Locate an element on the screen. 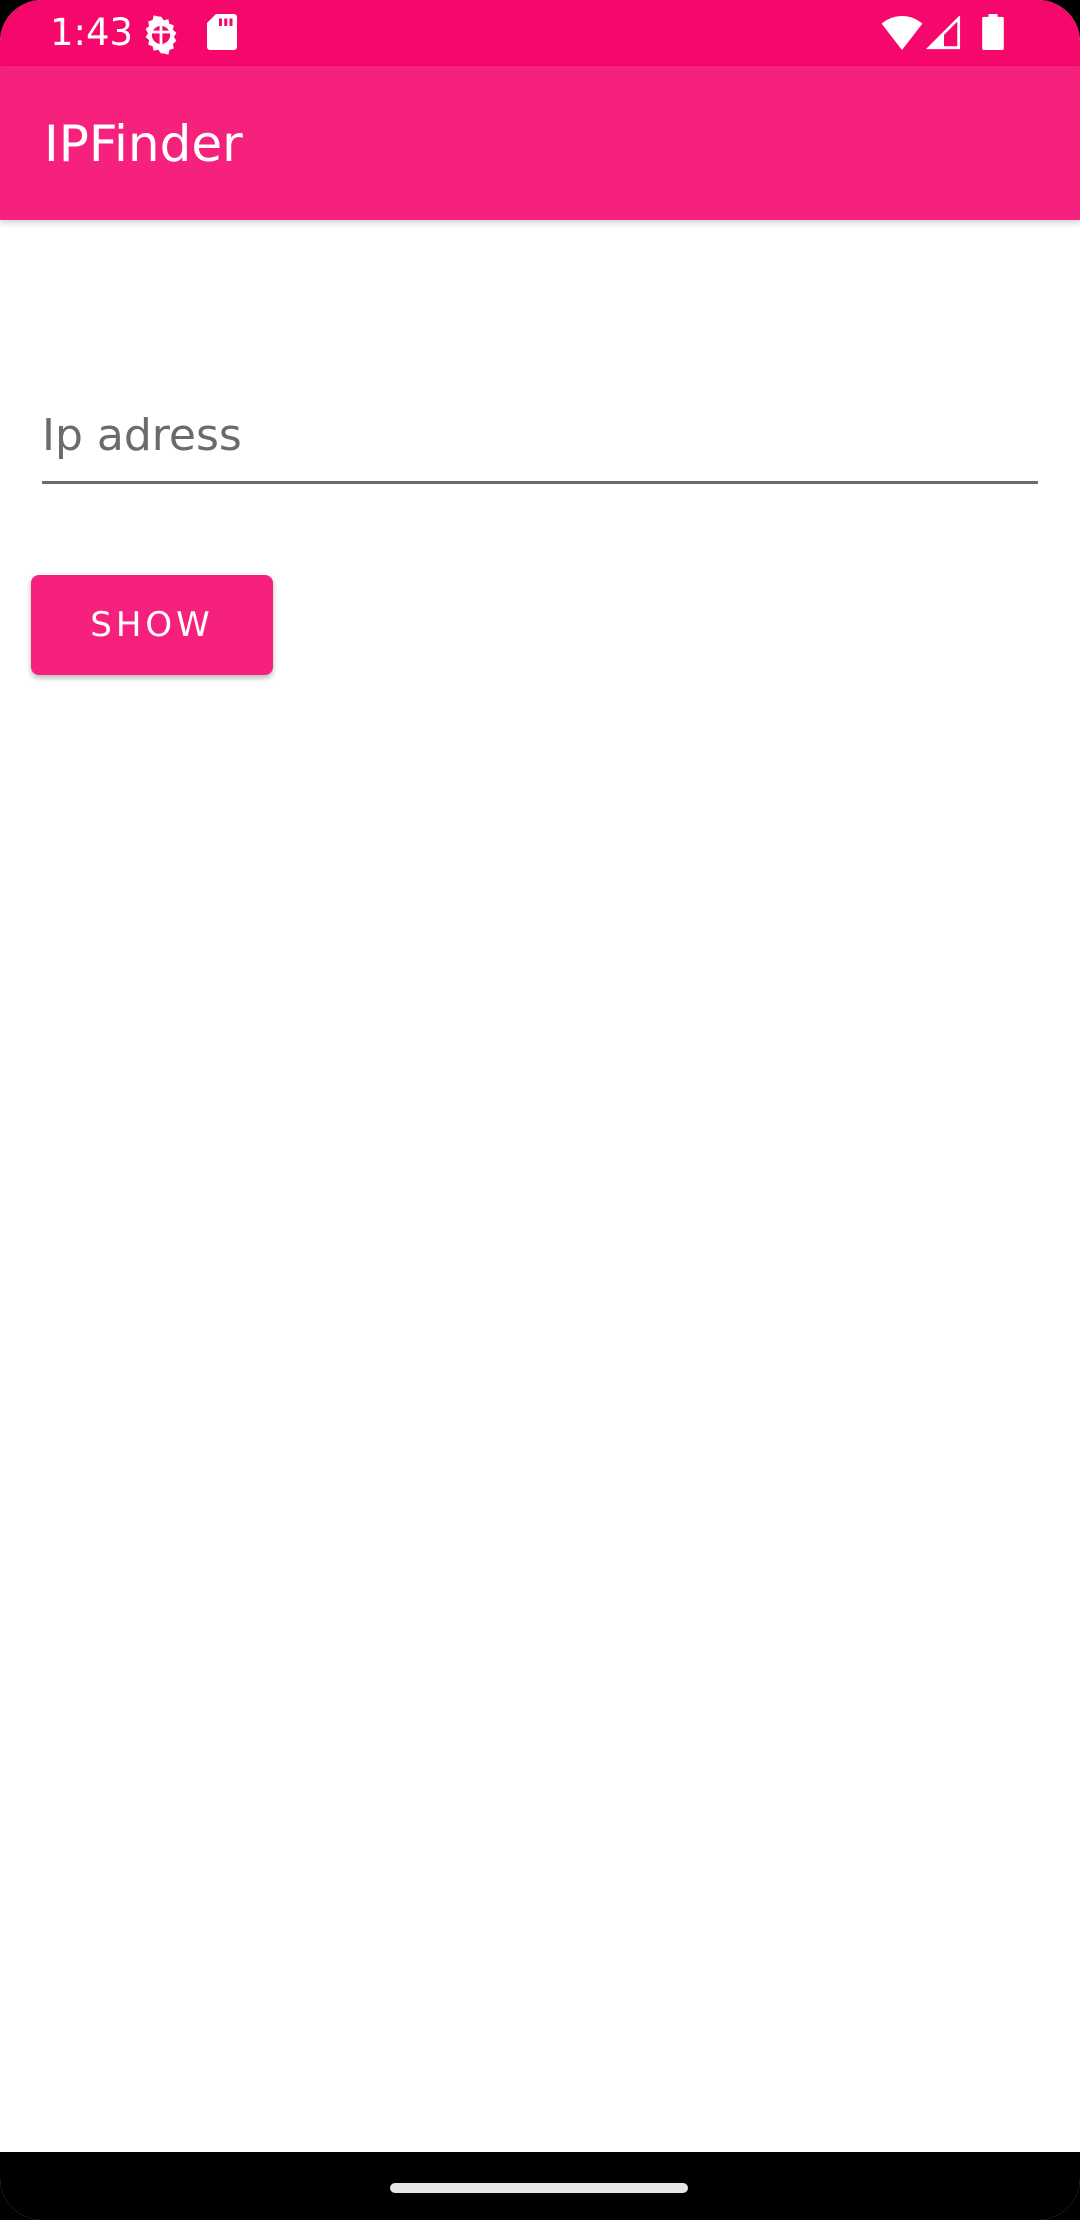 The image size is (1080, 2220). battery-icon is located at coordinates (993, 32).